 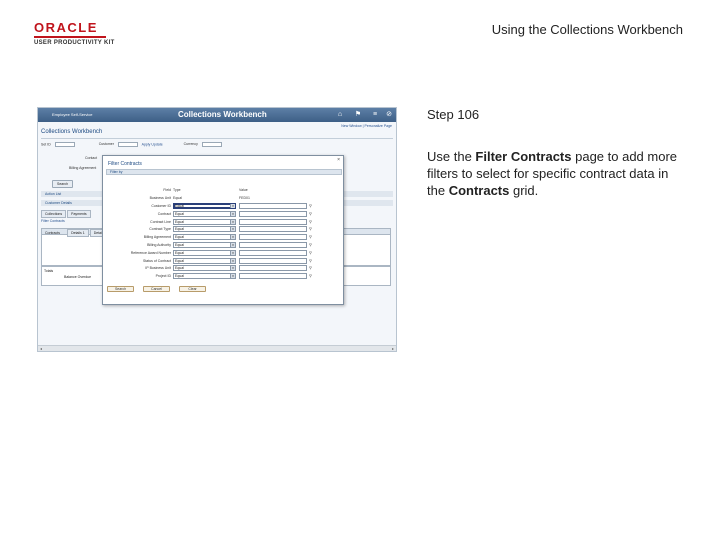 What do you see at coordinates (366, 126) in the screenshot?
I see `page-links: New Window | Personalize Page` at bounding box center [366, 126].